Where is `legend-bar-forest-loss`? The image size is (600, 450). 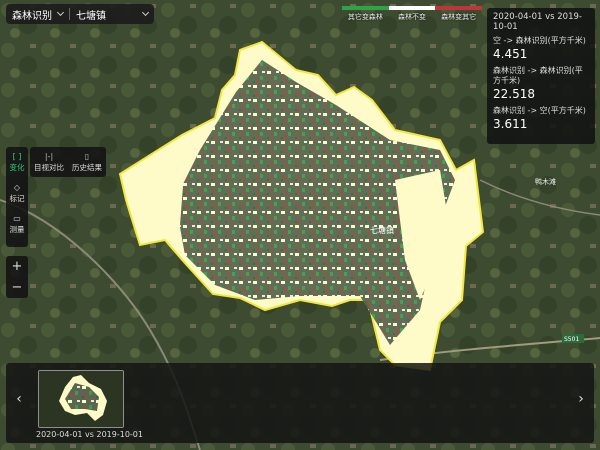
legend-bar-forest-loss is located at coordinates (459, 8).